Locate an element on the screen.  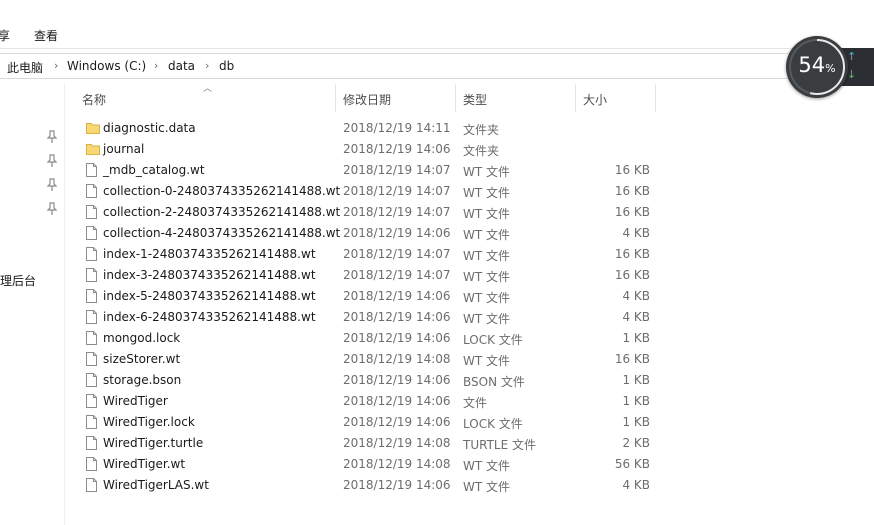
file-type: 文件夹 is located at coordinates (481, 151).